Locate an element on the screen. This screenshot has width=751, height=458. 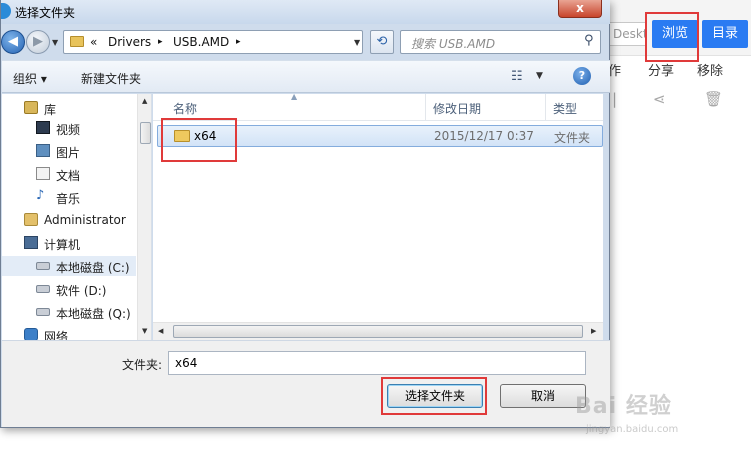
new-folder-button: 新建文件夹 is located at coordinates (111, 78).